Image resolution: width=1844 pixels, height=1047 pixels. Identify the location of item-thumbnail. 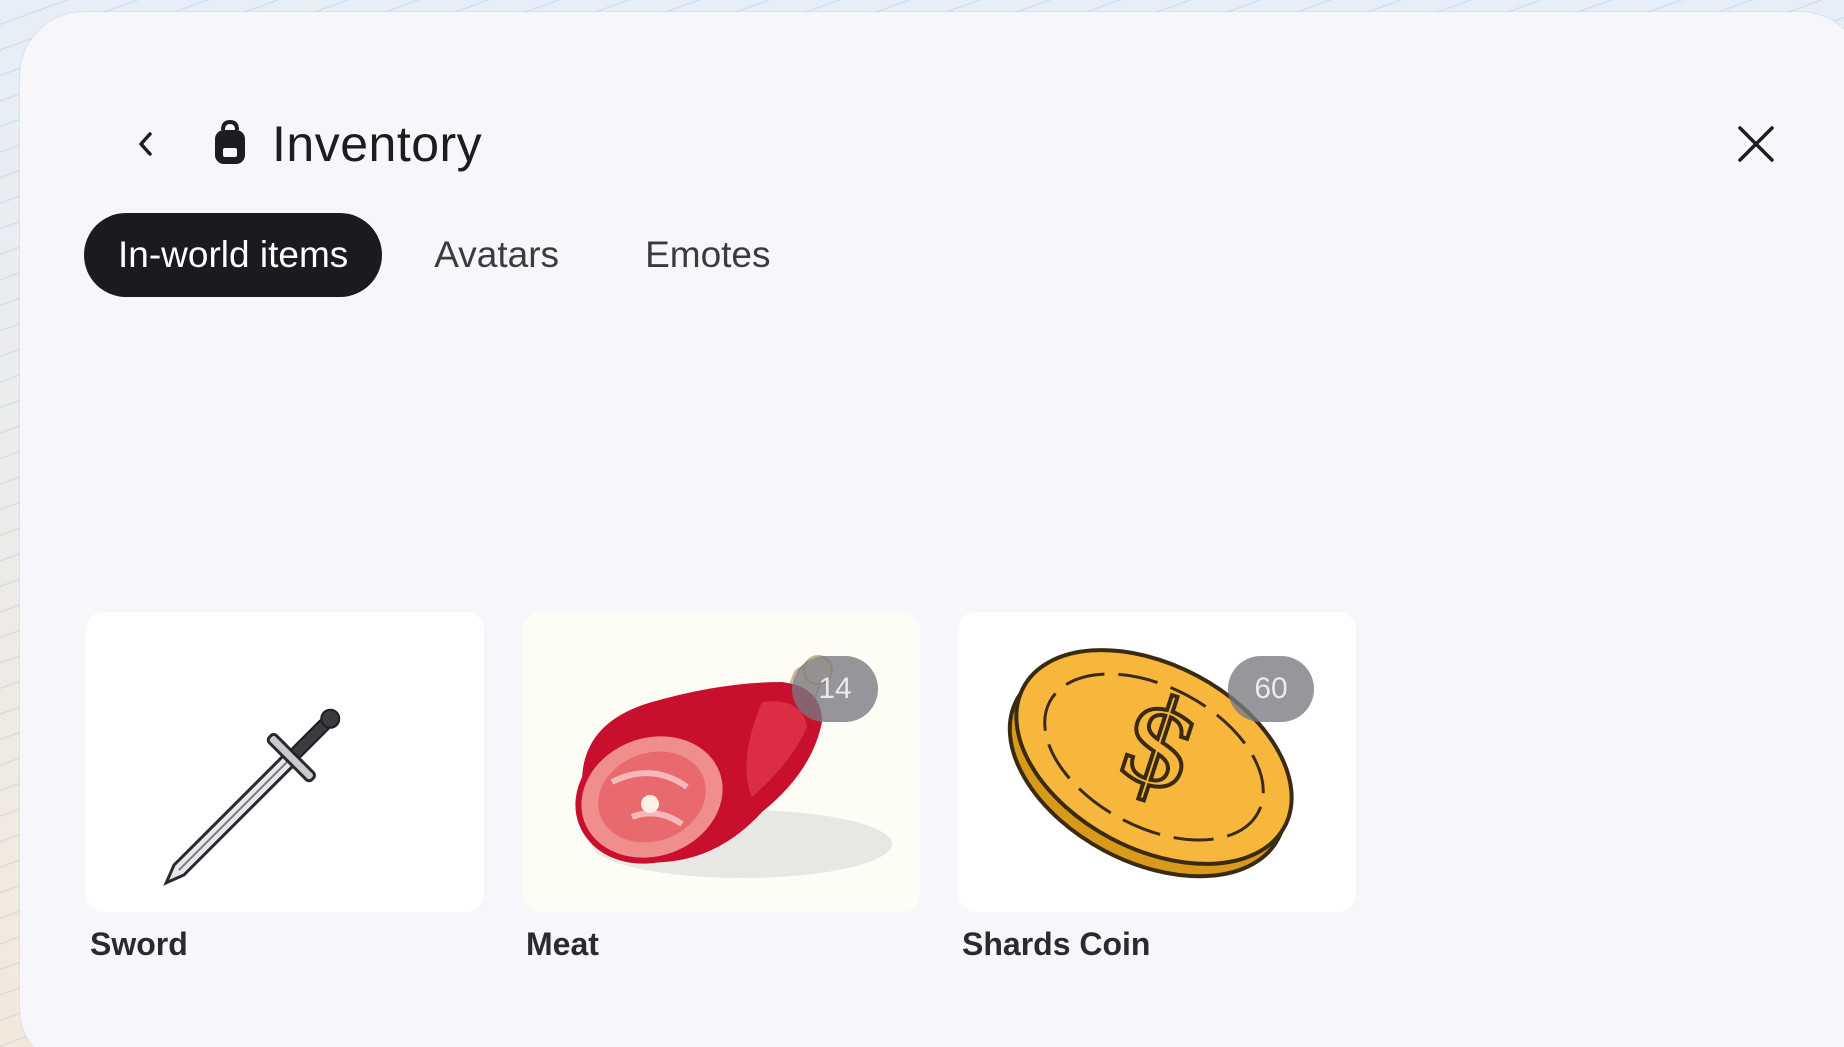
(285, 762).